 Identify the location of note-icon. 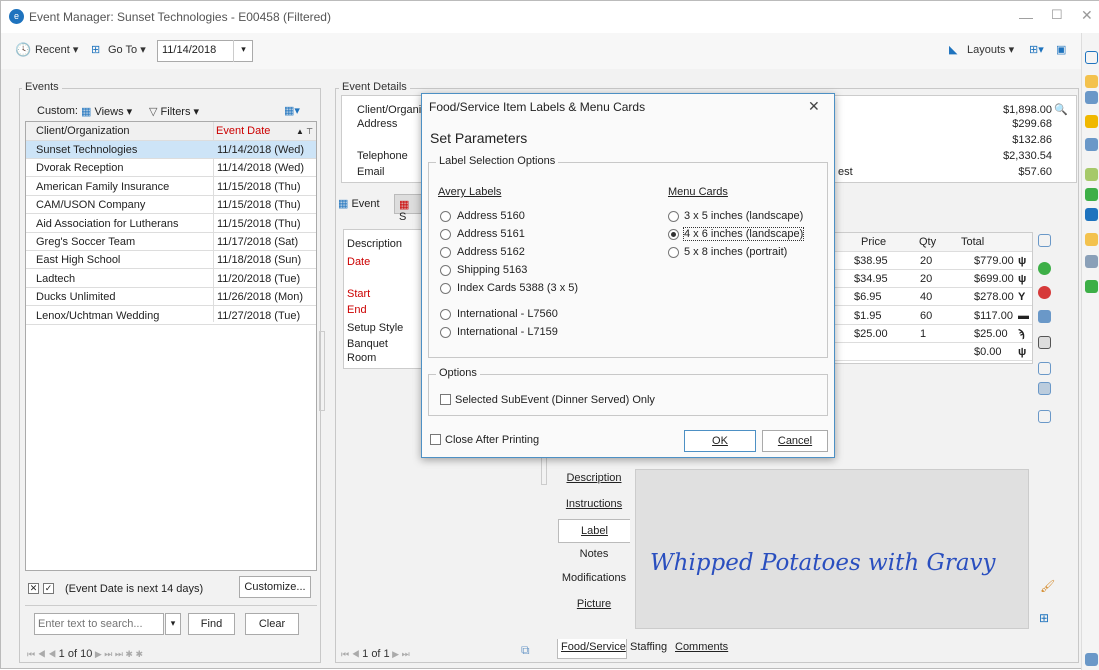
(1091, 261).